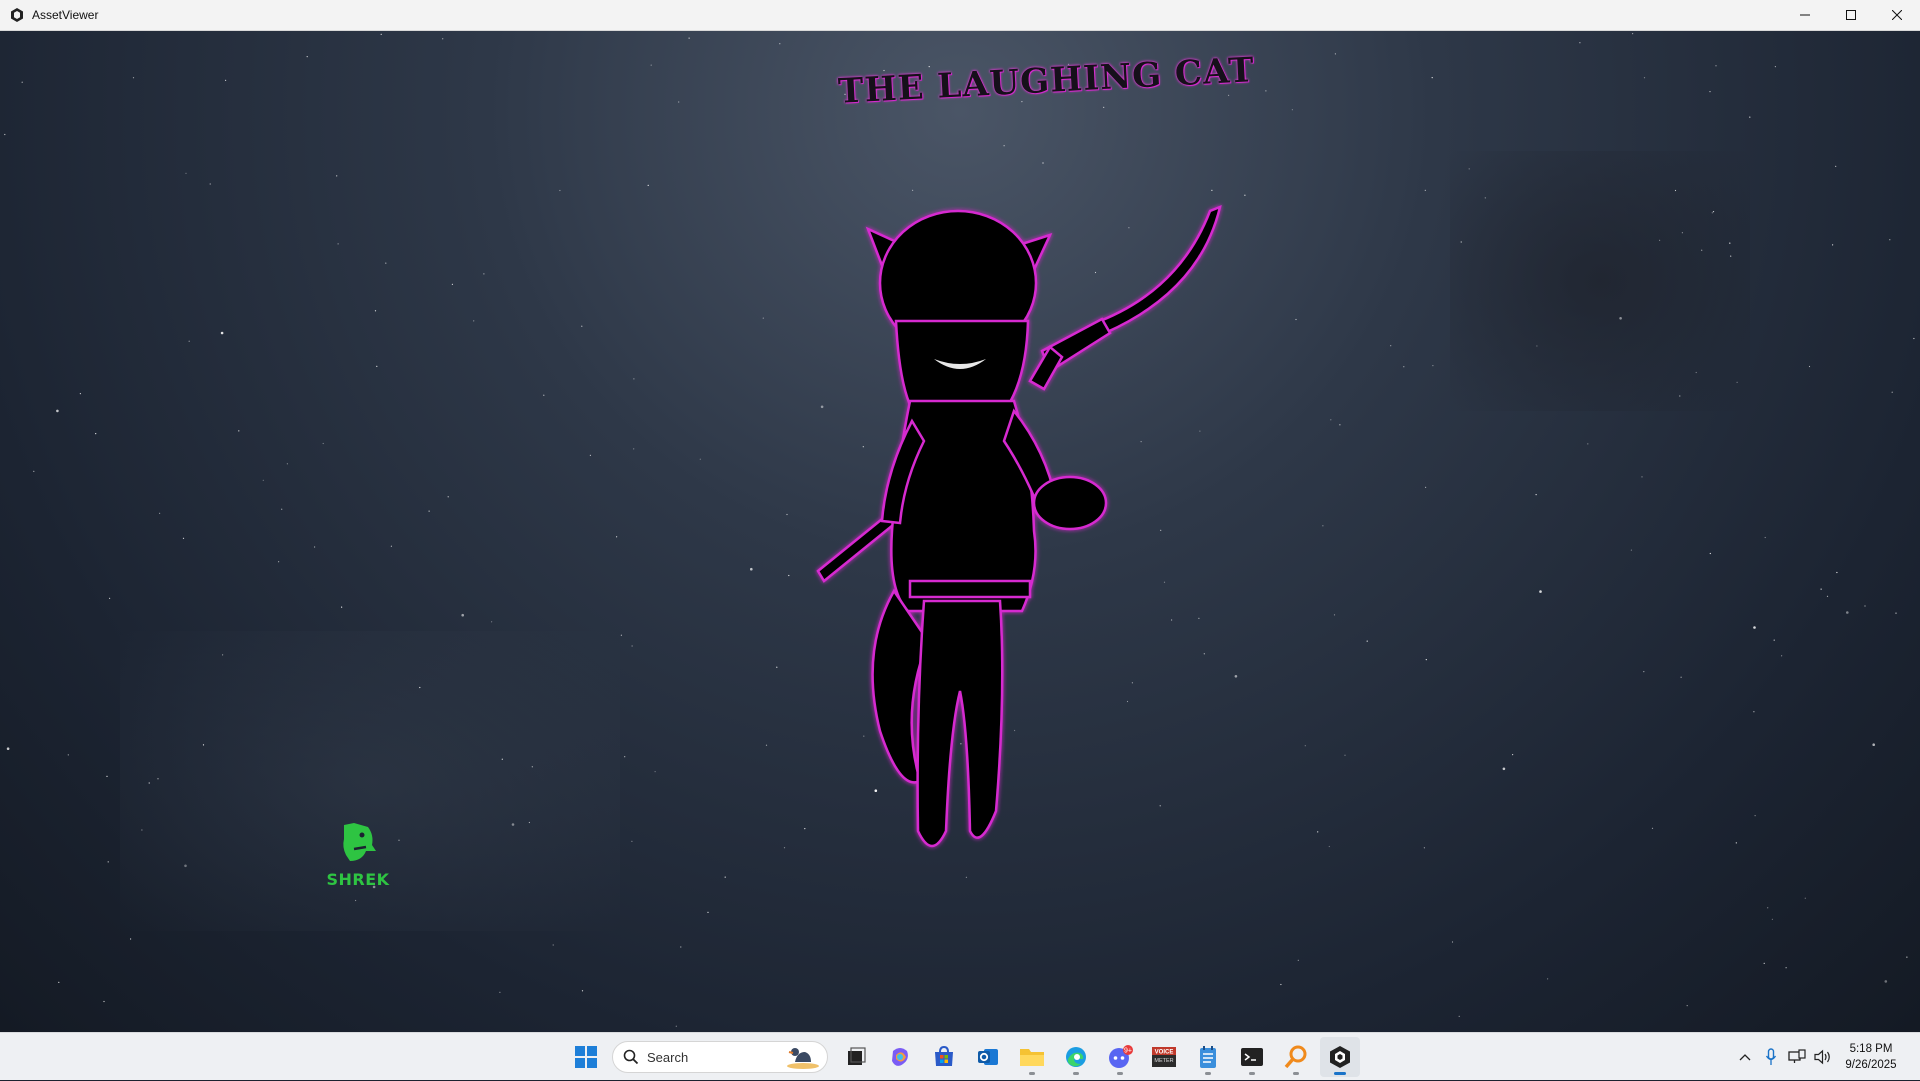 This screenshot has height=1081, width=1920. What do you see at coordinates (1032, 1073) in the screenshot?
I see `running-indicator` at bounding box center [1032, 1073].